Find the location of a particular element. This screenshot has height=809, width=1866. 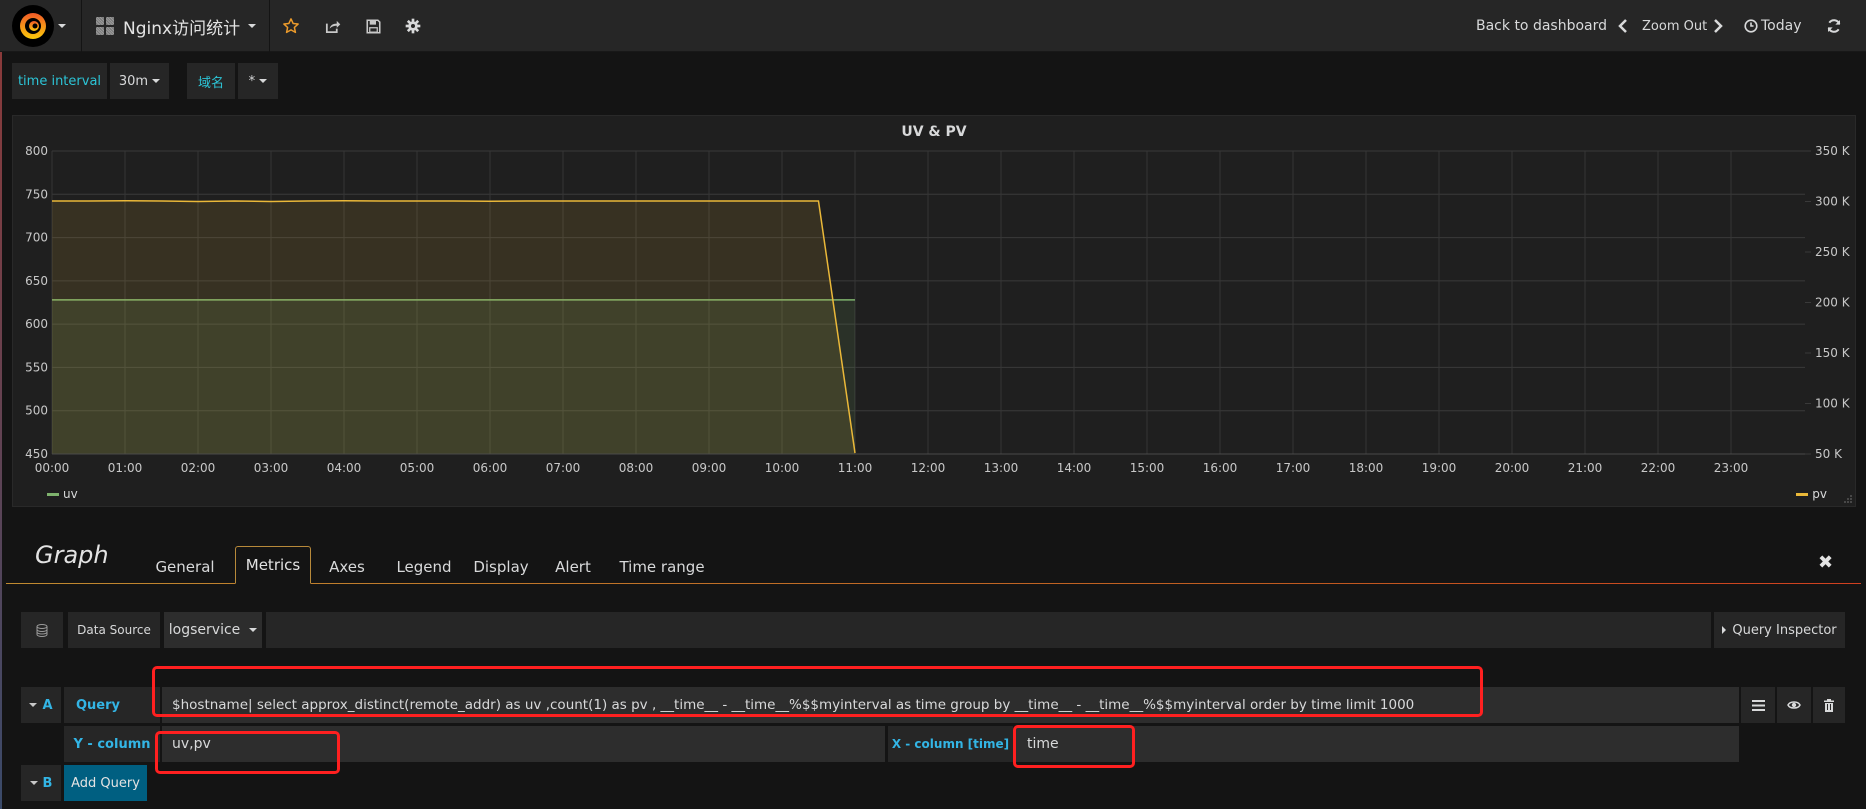

x-tick-label: 16:00 is located at coordinates (1220, 468).